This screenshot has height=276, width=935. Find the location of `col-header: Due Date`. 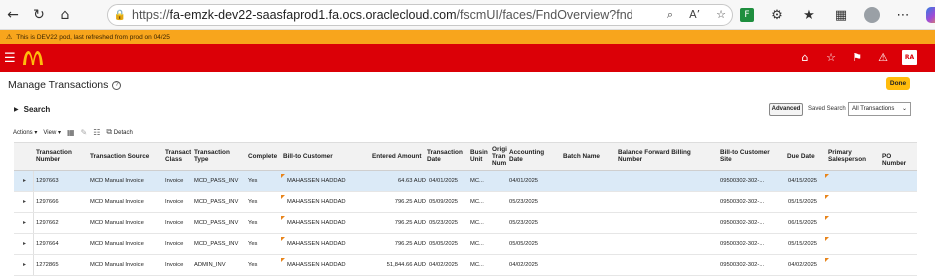

col-header: Due Date is located at coordinates (807, 156).